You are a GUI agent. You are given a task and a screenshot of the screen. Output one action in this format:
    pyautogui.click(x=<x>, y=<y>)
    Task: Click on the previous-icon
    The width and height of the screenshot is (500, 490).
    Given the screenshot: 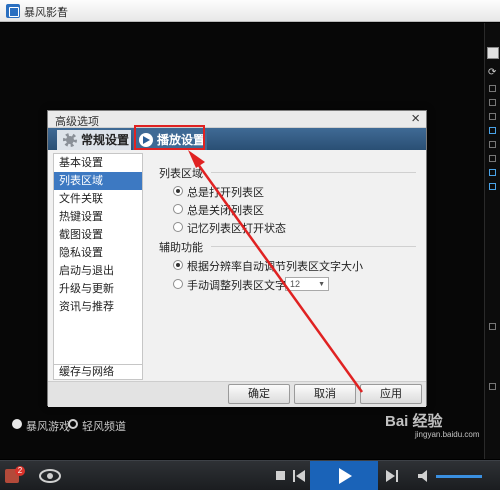 What is the action you would take?
    pyautogui.click(x=299, y=476)
    